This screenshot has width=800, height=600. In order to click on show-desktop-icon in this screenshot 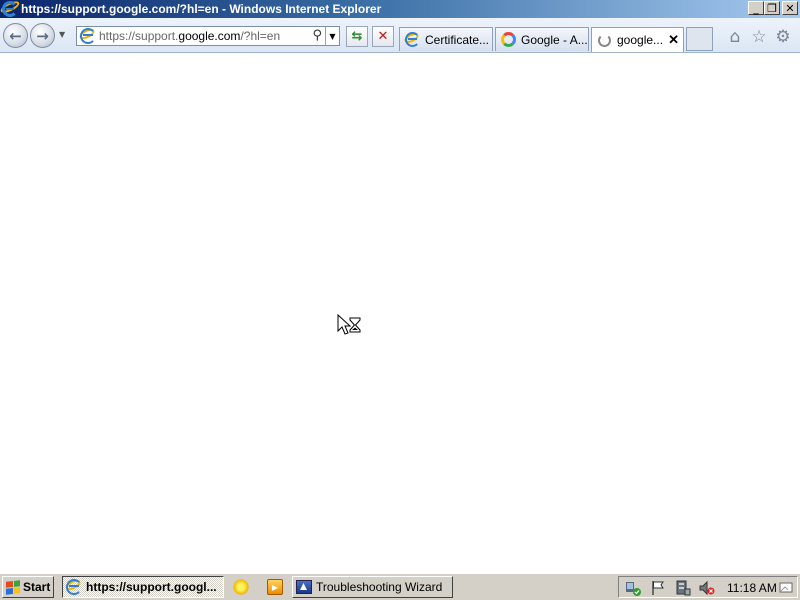, I will do `click(786, 588)`.